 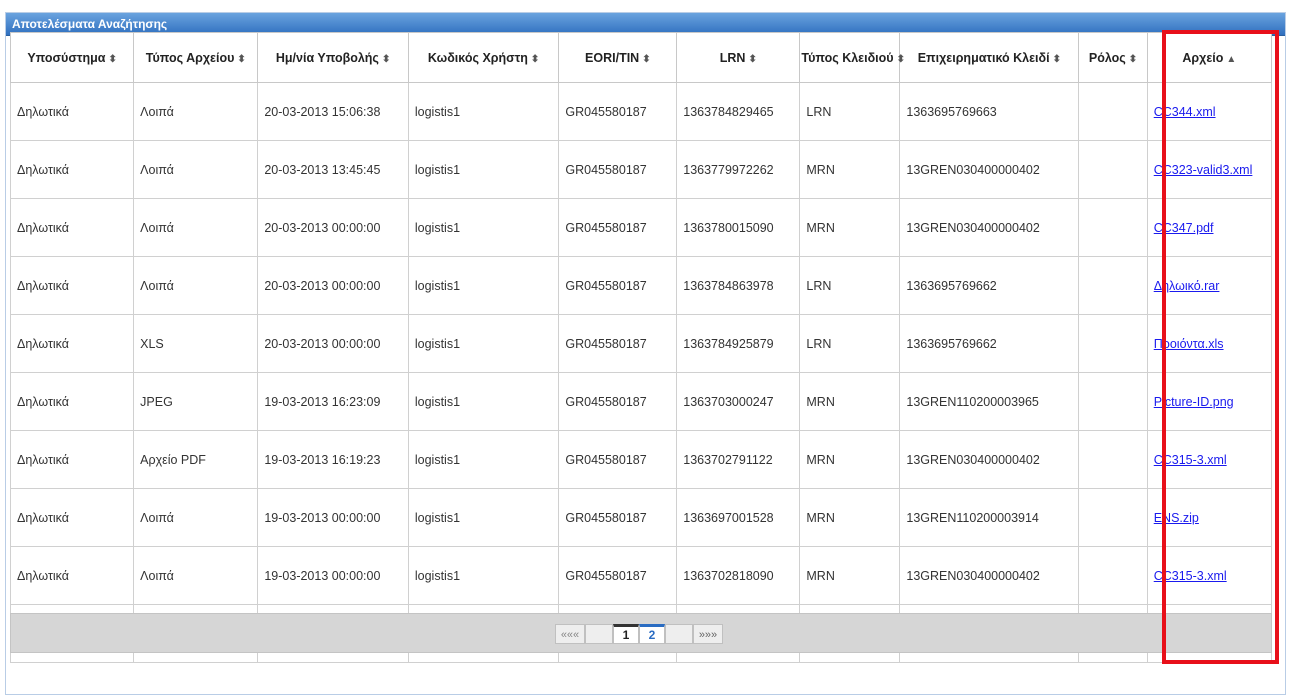 What do you see at coordinates (1209, 517) in the screenshot?
I see `file-cell: ENS.zip` at bounding box center [1209, 517].